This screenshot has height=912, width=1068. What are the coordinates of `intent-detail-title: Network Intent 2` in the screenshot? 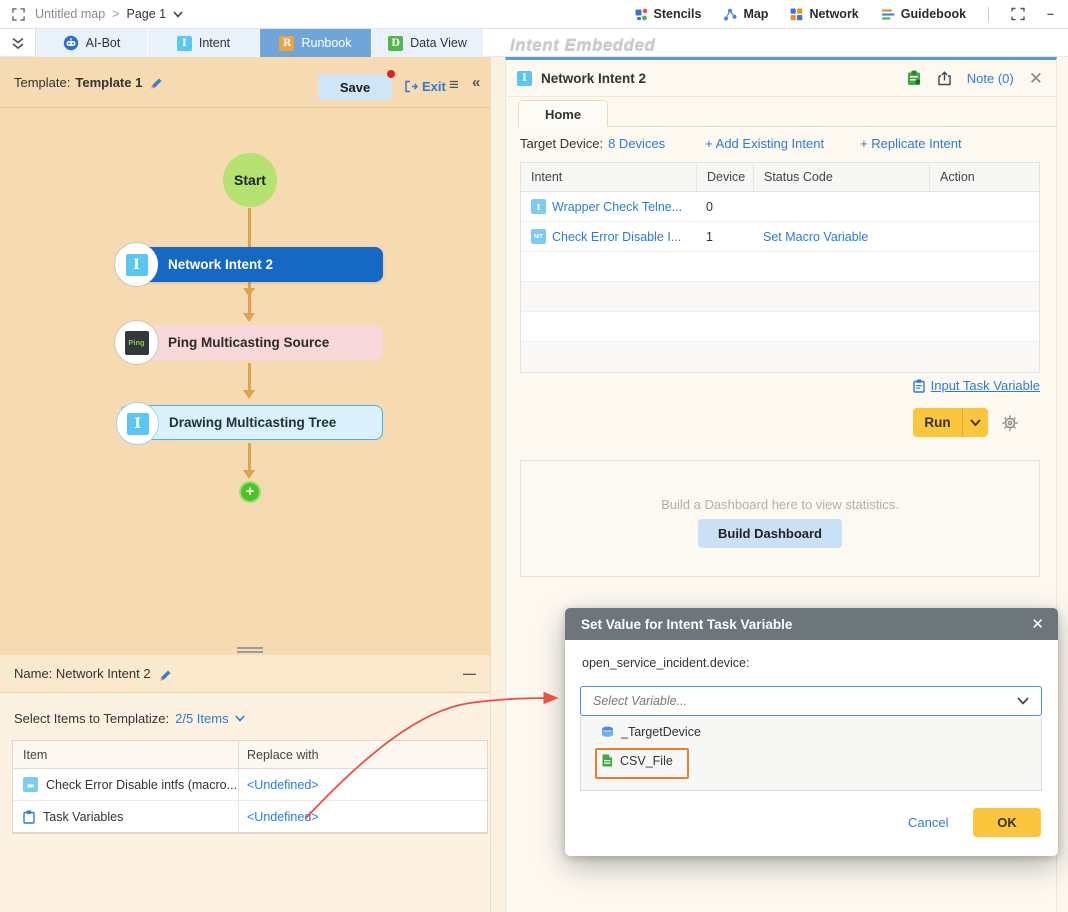 It's located at (594, 78).